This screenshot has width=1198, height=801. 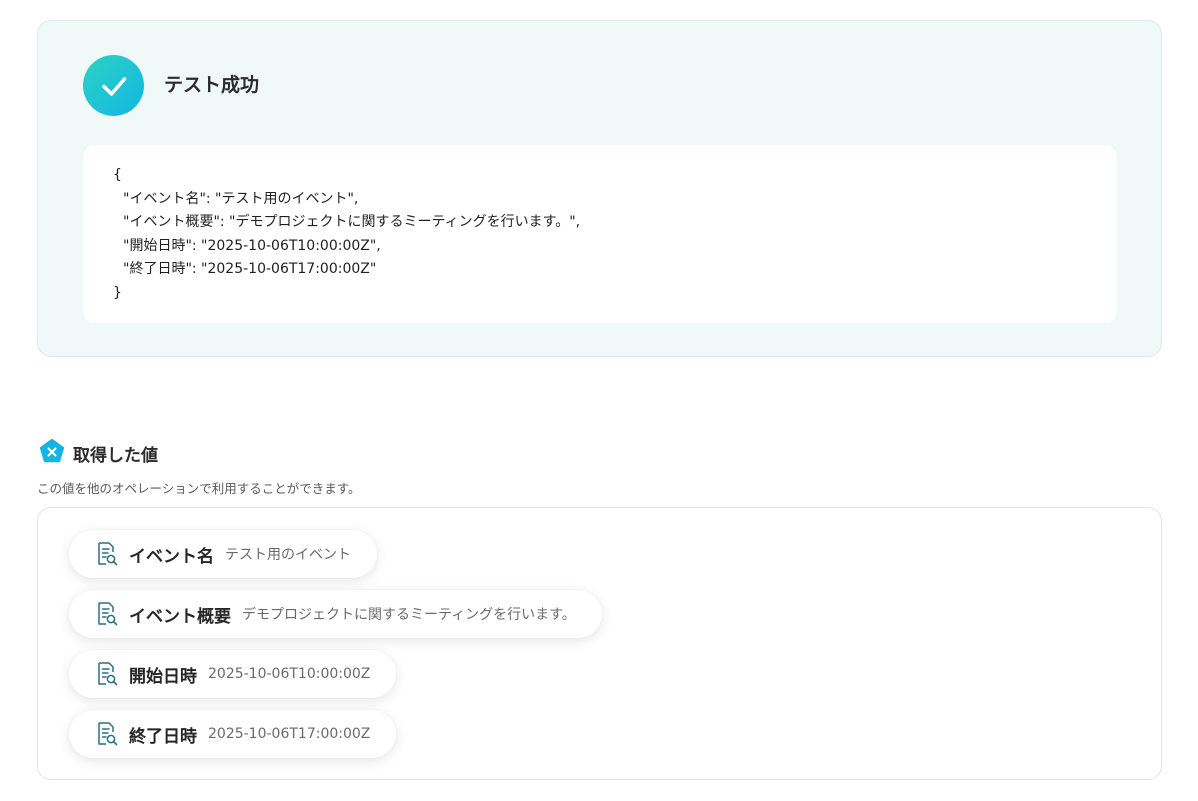 I want to click on value-text: 2025-10-06T10:00:00Z, so click(x=289, y=674).